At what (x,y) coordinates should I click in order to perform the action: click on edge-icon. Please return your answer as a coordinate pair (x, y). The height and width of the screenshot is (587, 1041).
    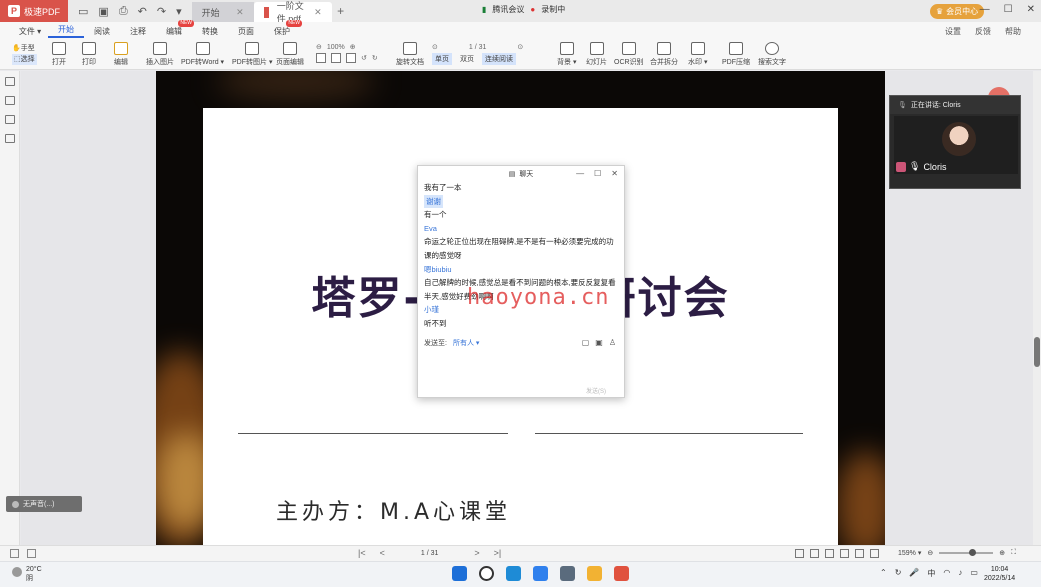
    Looking at the image, I should click on (513, 573).